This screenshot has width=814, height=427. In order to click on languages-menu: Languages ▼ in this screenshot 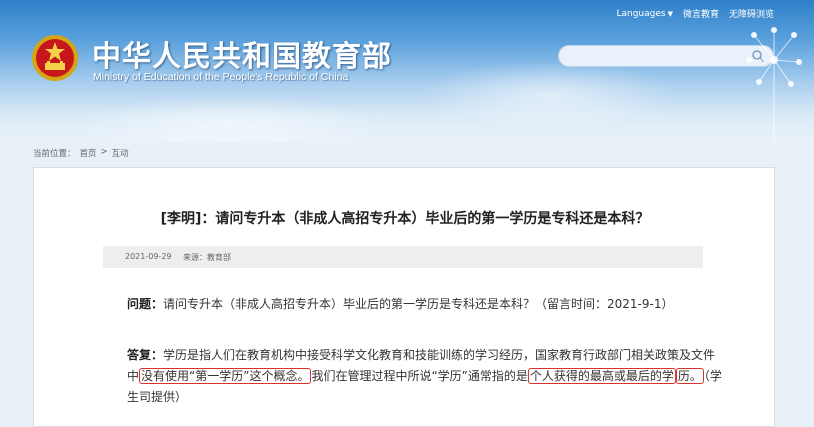, I will do `click(644, 14)`.